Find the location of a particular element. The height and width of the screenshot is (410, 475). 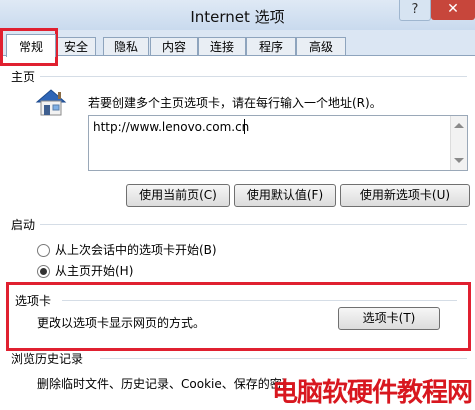

close-button: ✕ is located at coordinates (453, 10).